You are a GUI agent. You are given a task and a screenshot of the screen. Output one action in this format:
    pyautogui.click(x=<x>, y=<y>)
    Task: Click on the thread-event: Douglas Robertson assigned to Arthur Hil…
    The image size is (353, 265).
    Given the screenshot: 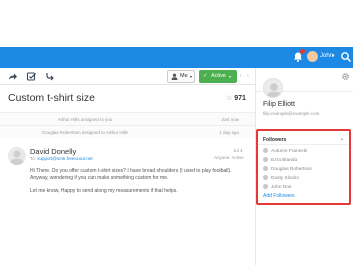 What is the action you would take?
    pyautogui.click(x=127, y=131)
    